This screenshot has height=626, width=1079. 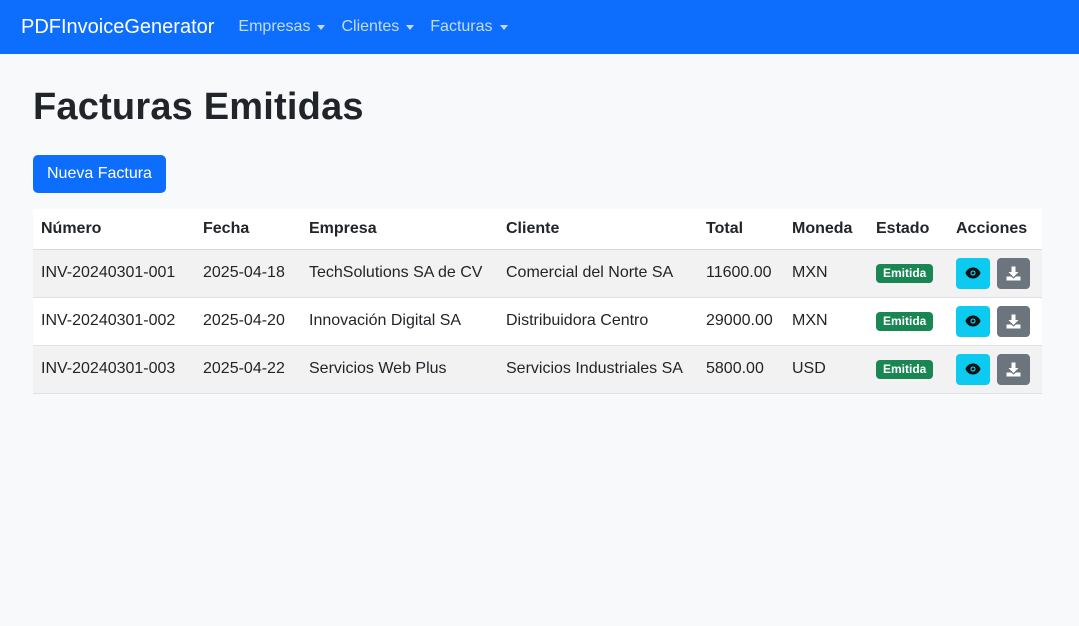 I want to click on nav-item-clientes: Clientes, so click(x=378, y=27).